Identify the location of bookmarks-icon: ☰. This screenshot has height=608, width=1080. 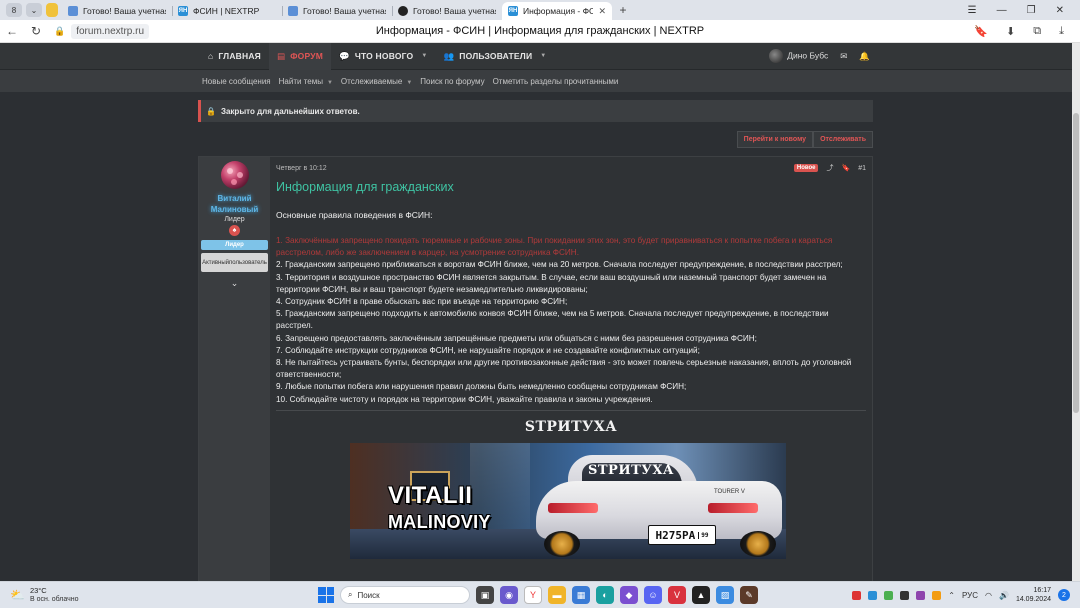
(972, 10).